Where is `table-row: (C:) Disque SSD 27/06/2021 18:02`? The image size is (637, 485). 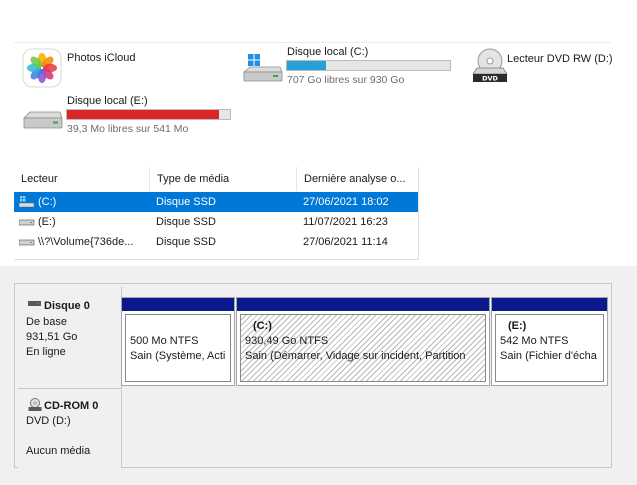
table-row: (C:) Disque SSD 27/06/2021 18:02 is located at coordinates (216, 202).